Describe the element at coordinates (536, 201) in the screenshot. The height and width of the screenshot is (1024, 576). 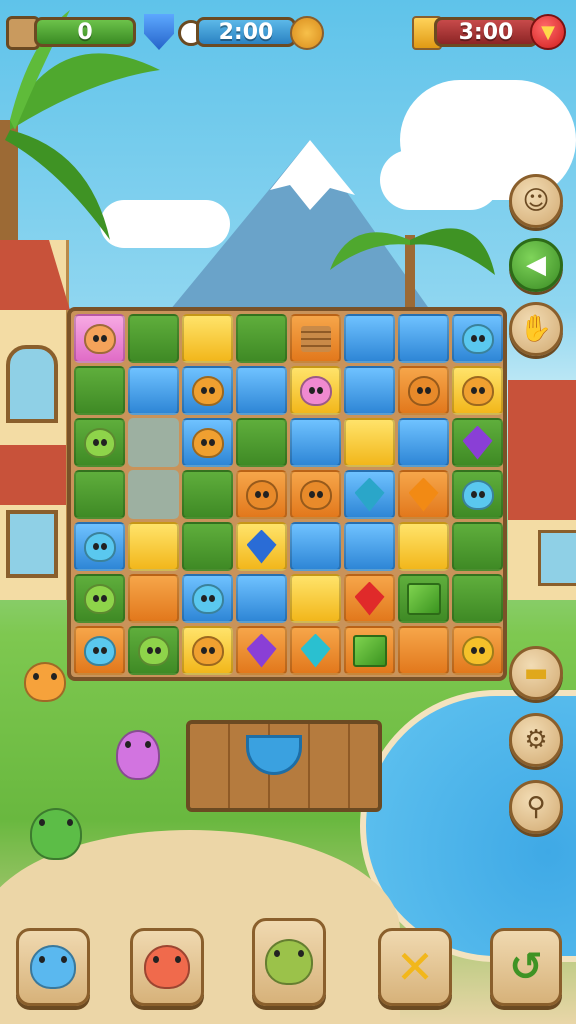
I see `face-button: ☺` at that location.